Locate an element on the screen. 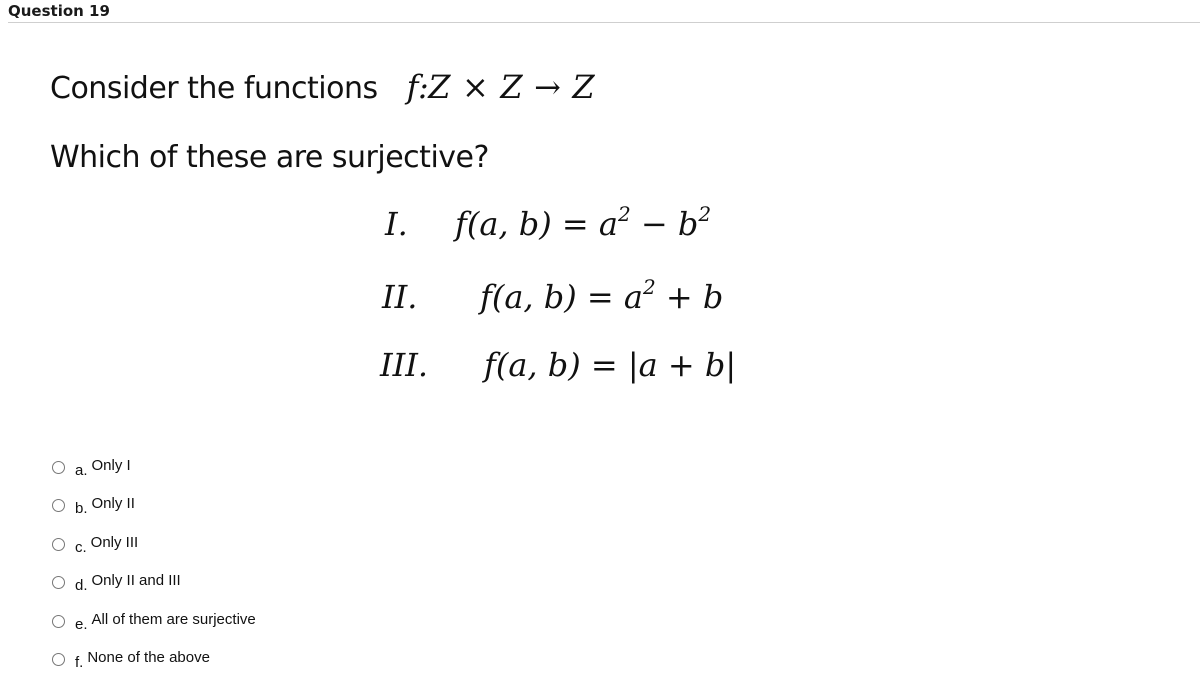 This screenshot has width=1200, height=679. equation-lhs: f(a, b) = |a + b| is located at coordinates (610, 365).